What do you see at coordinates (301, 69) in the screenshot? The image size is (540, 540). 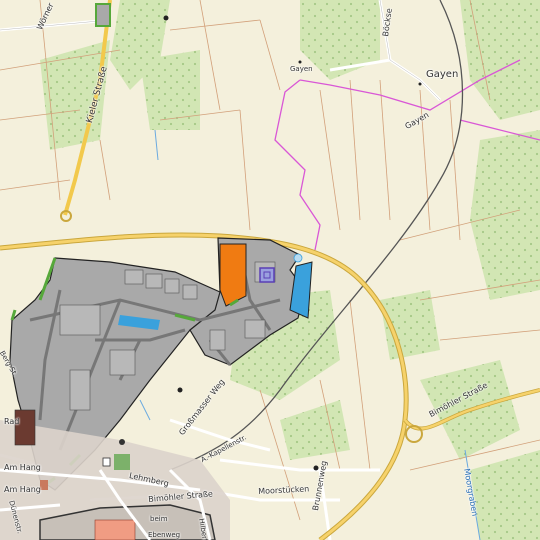 I see `place-label-gayen-small: Gayen` at bounding box center [301, 69].